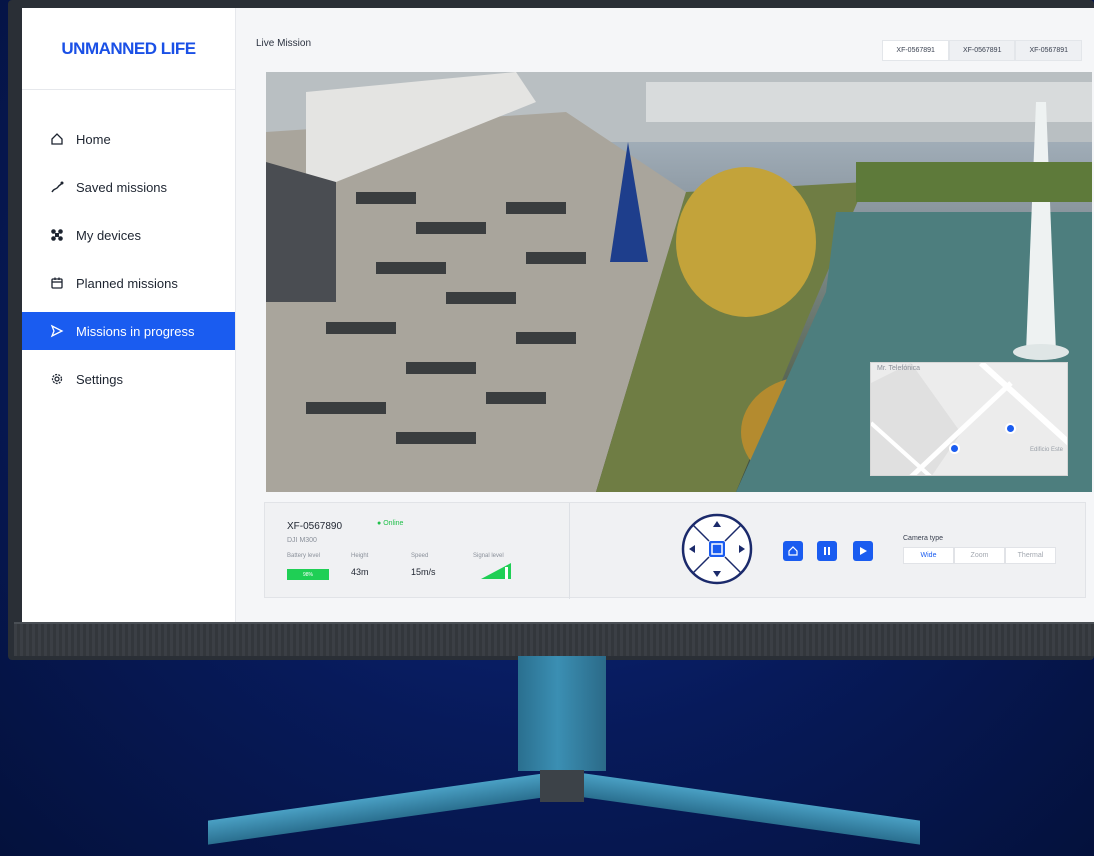 Image resolution: width=1094 pixels, height=856 pixels. What do you see at coordinates (423, 572) in the screenshot?
I see `speed-value: 15m/s` at bounding box center [423, 572].